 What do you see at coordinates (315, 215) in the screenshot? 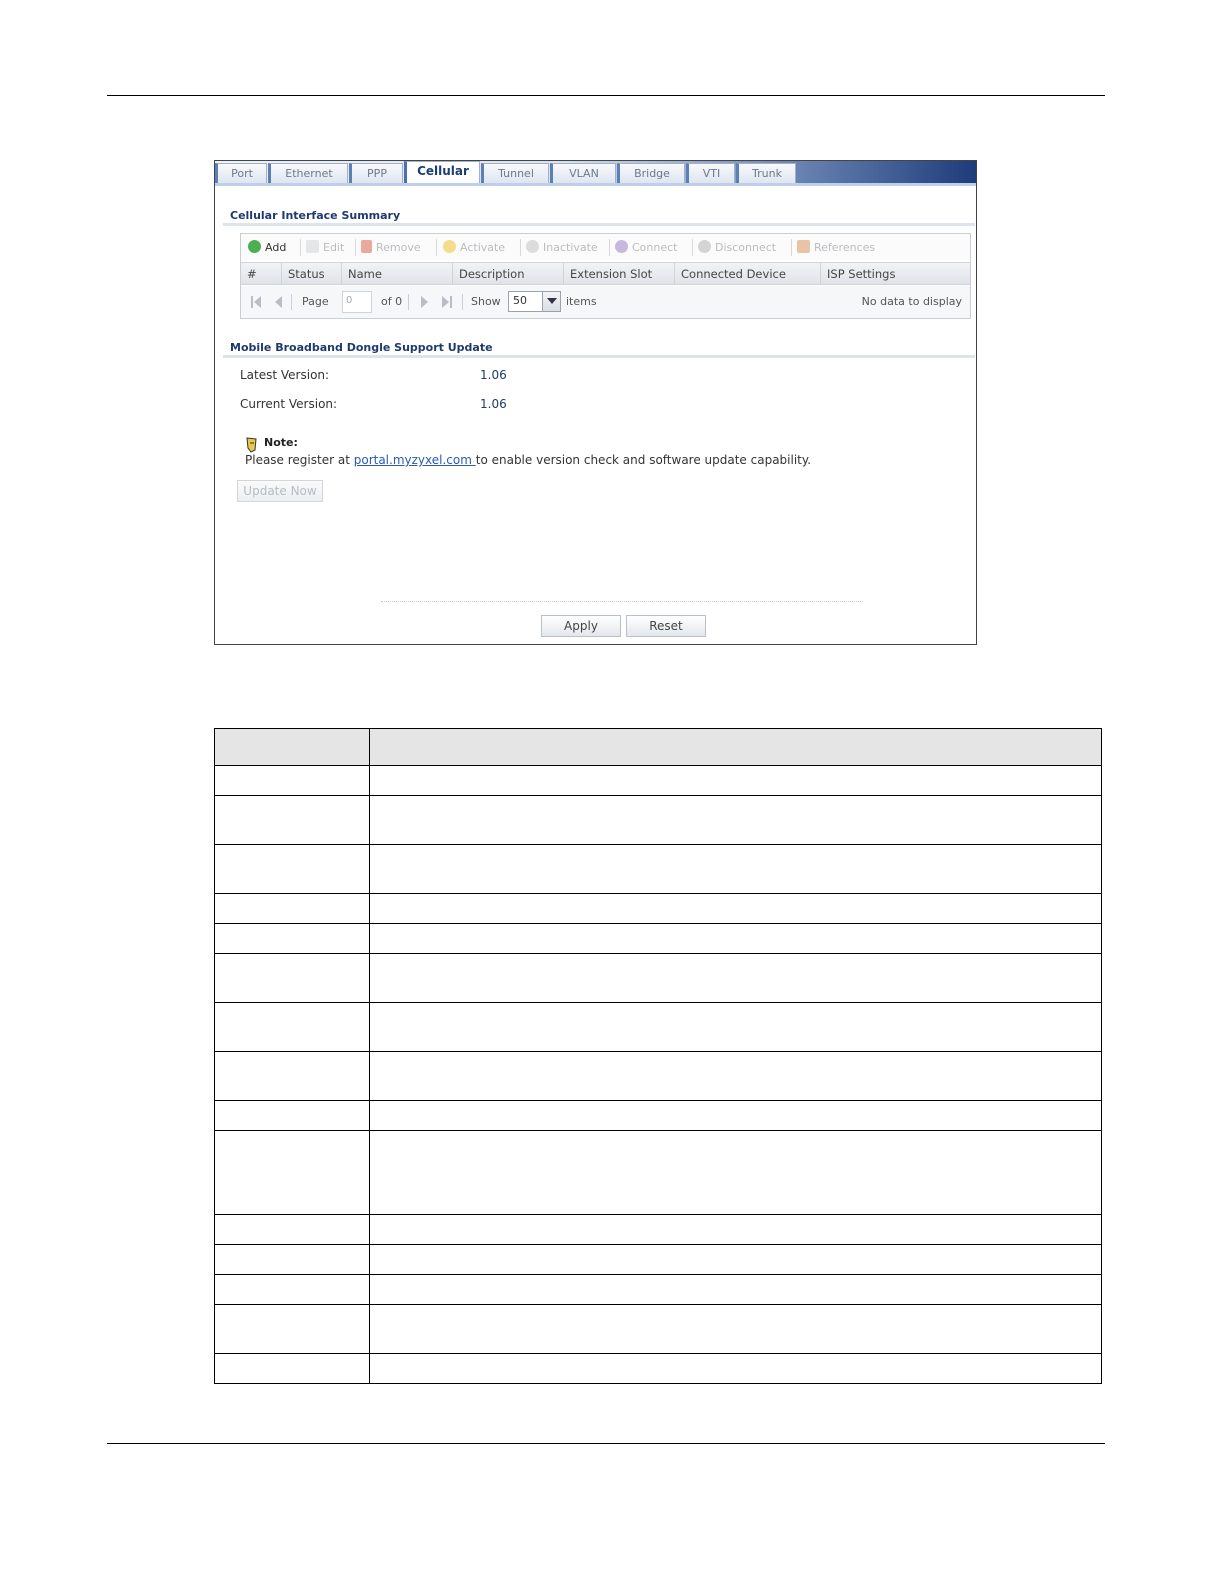
I see `summary-title: Cellular Interface Summary` at bounding box center [315, 215].